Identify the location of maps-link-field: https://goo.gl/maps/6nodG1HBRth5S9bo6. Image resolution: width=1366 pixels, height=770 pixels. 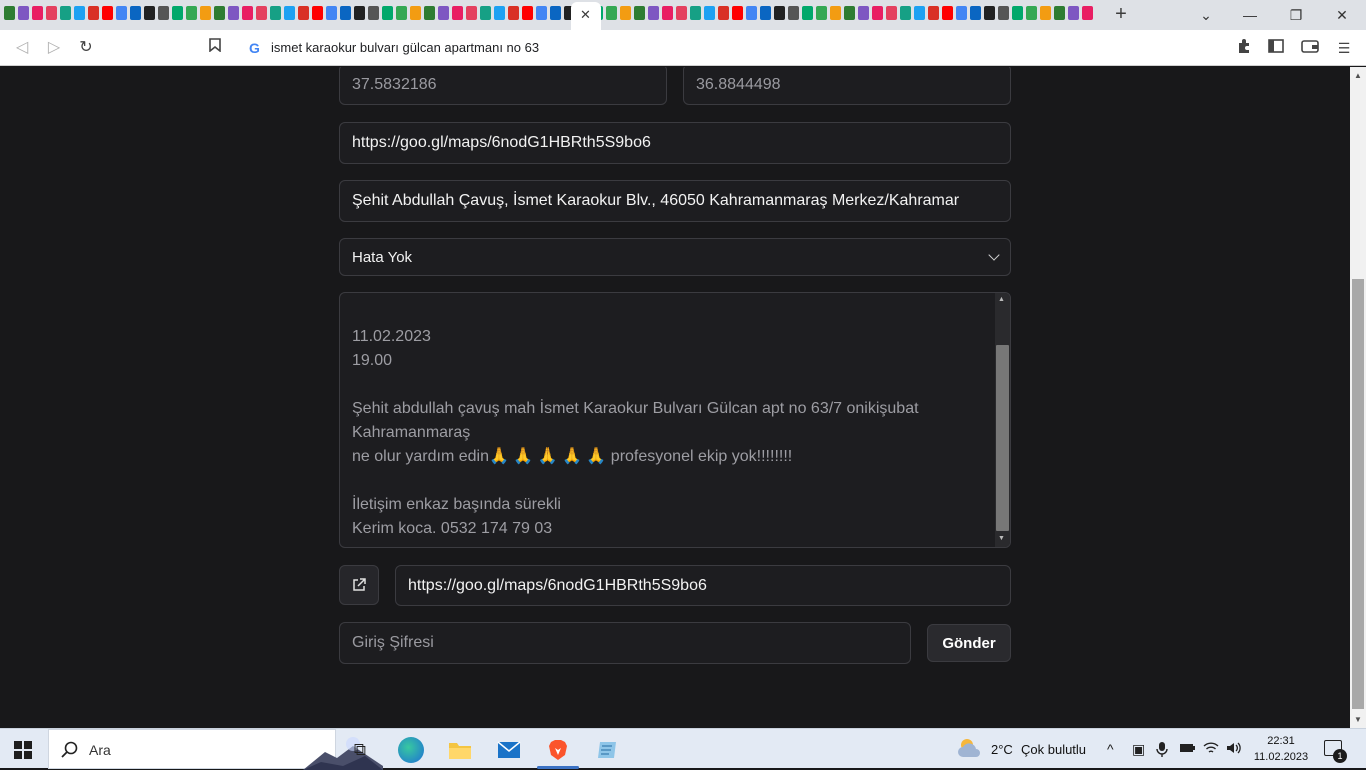
(675, 143).